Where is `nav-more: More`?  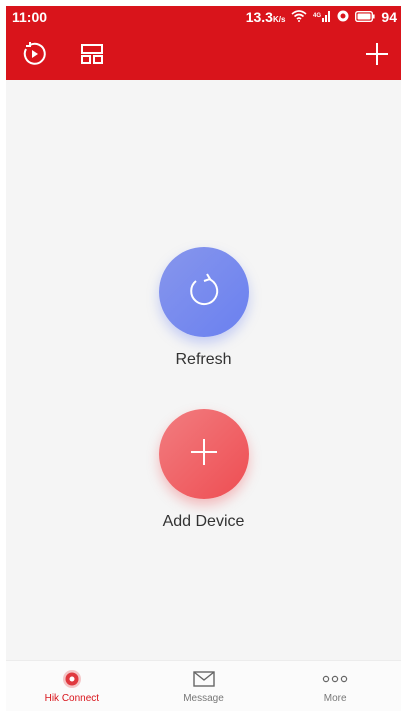 nav-more: More is located at coordinates (335, 686).